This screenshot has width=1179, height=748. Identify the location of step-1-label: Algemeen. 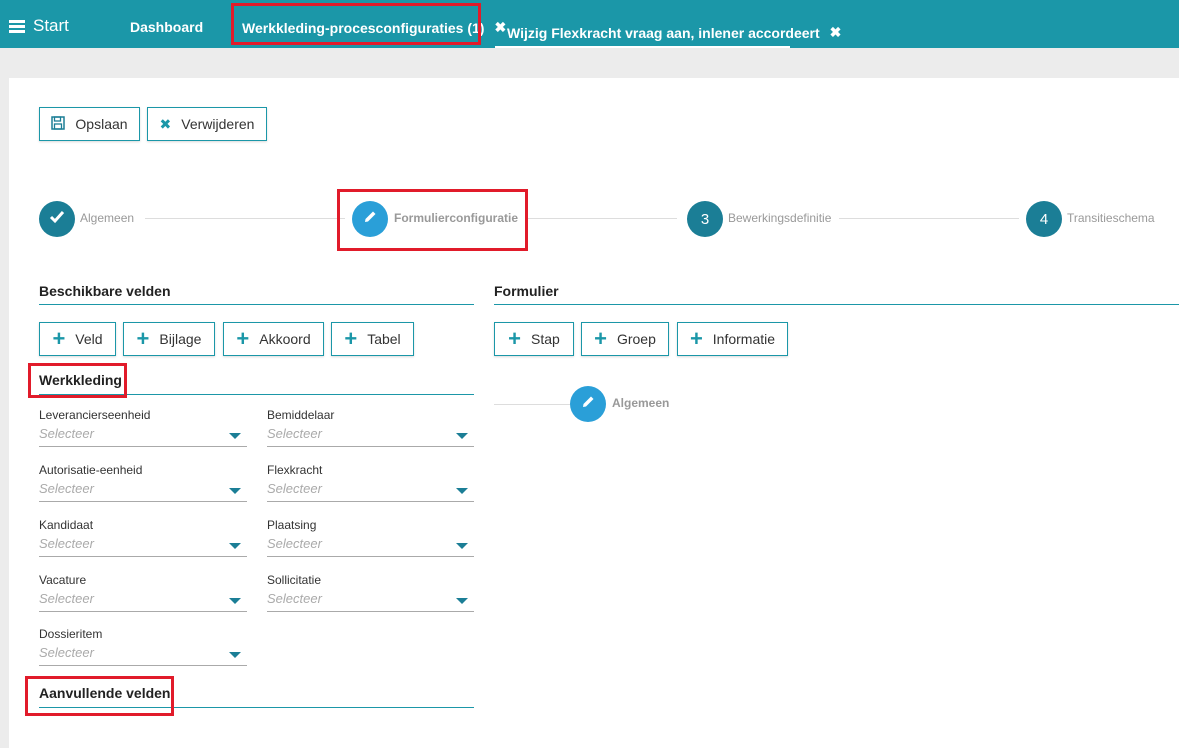
(107, 218).